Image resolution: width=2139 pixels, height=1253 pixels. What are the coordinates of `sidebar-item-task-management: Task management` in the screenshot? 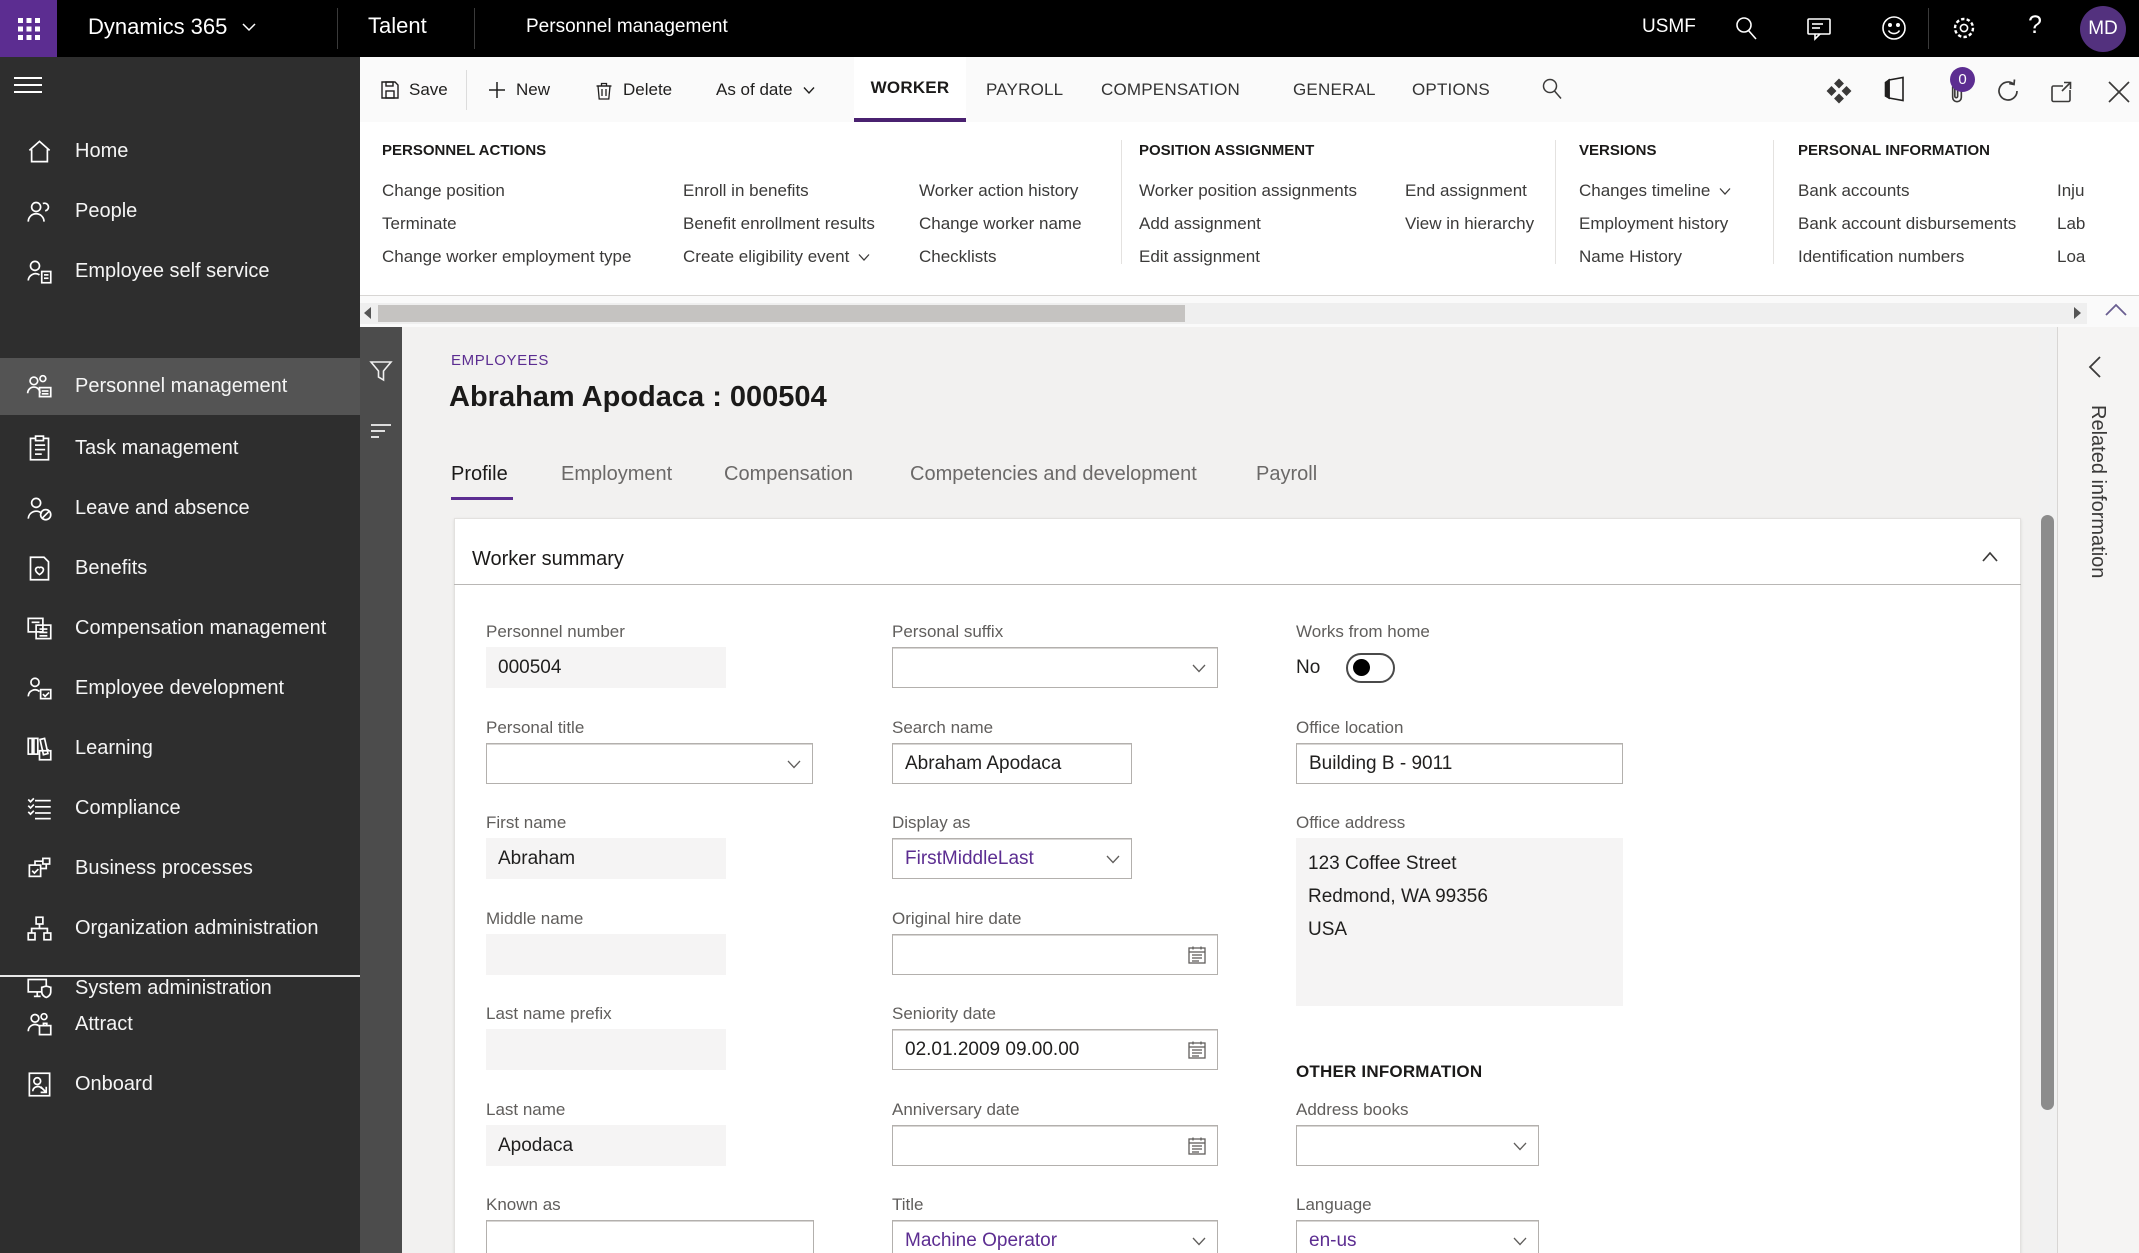 It's located at (180, 448).